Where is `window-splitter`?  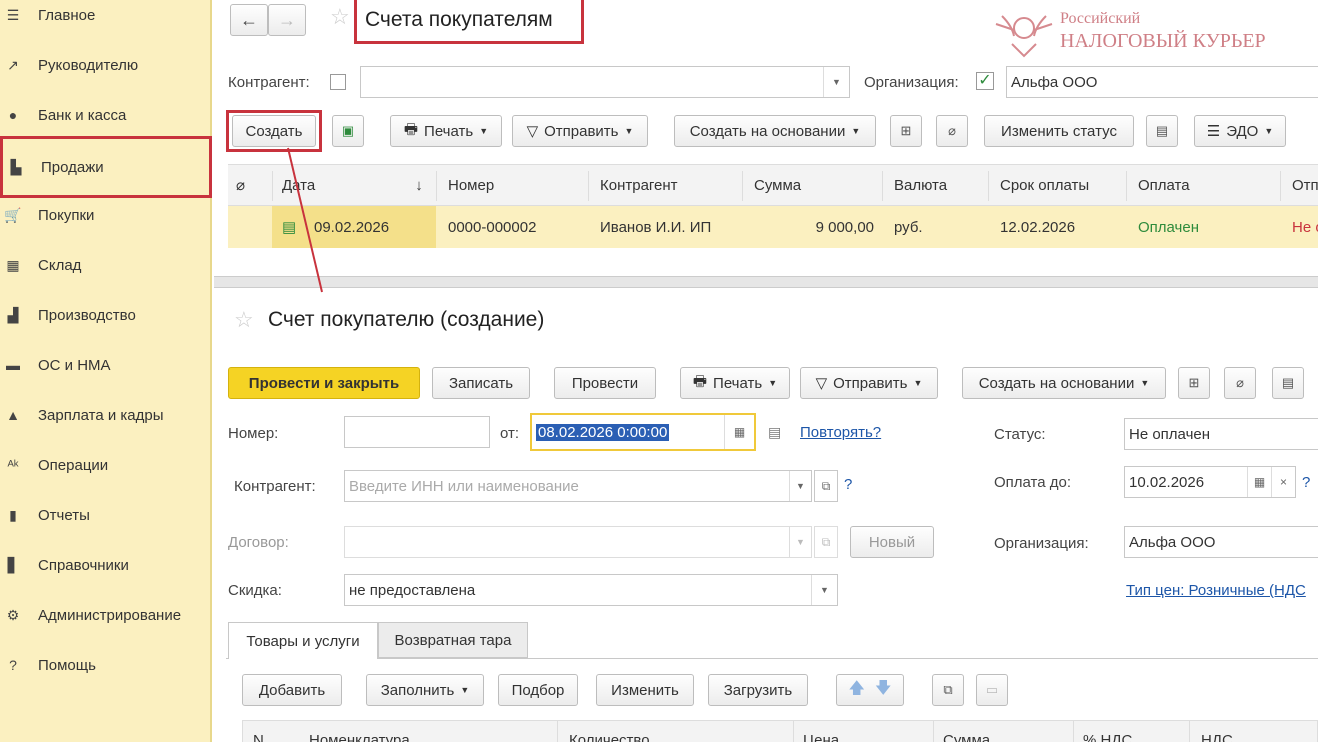 window-splitter is located at coordinates (766, 282).